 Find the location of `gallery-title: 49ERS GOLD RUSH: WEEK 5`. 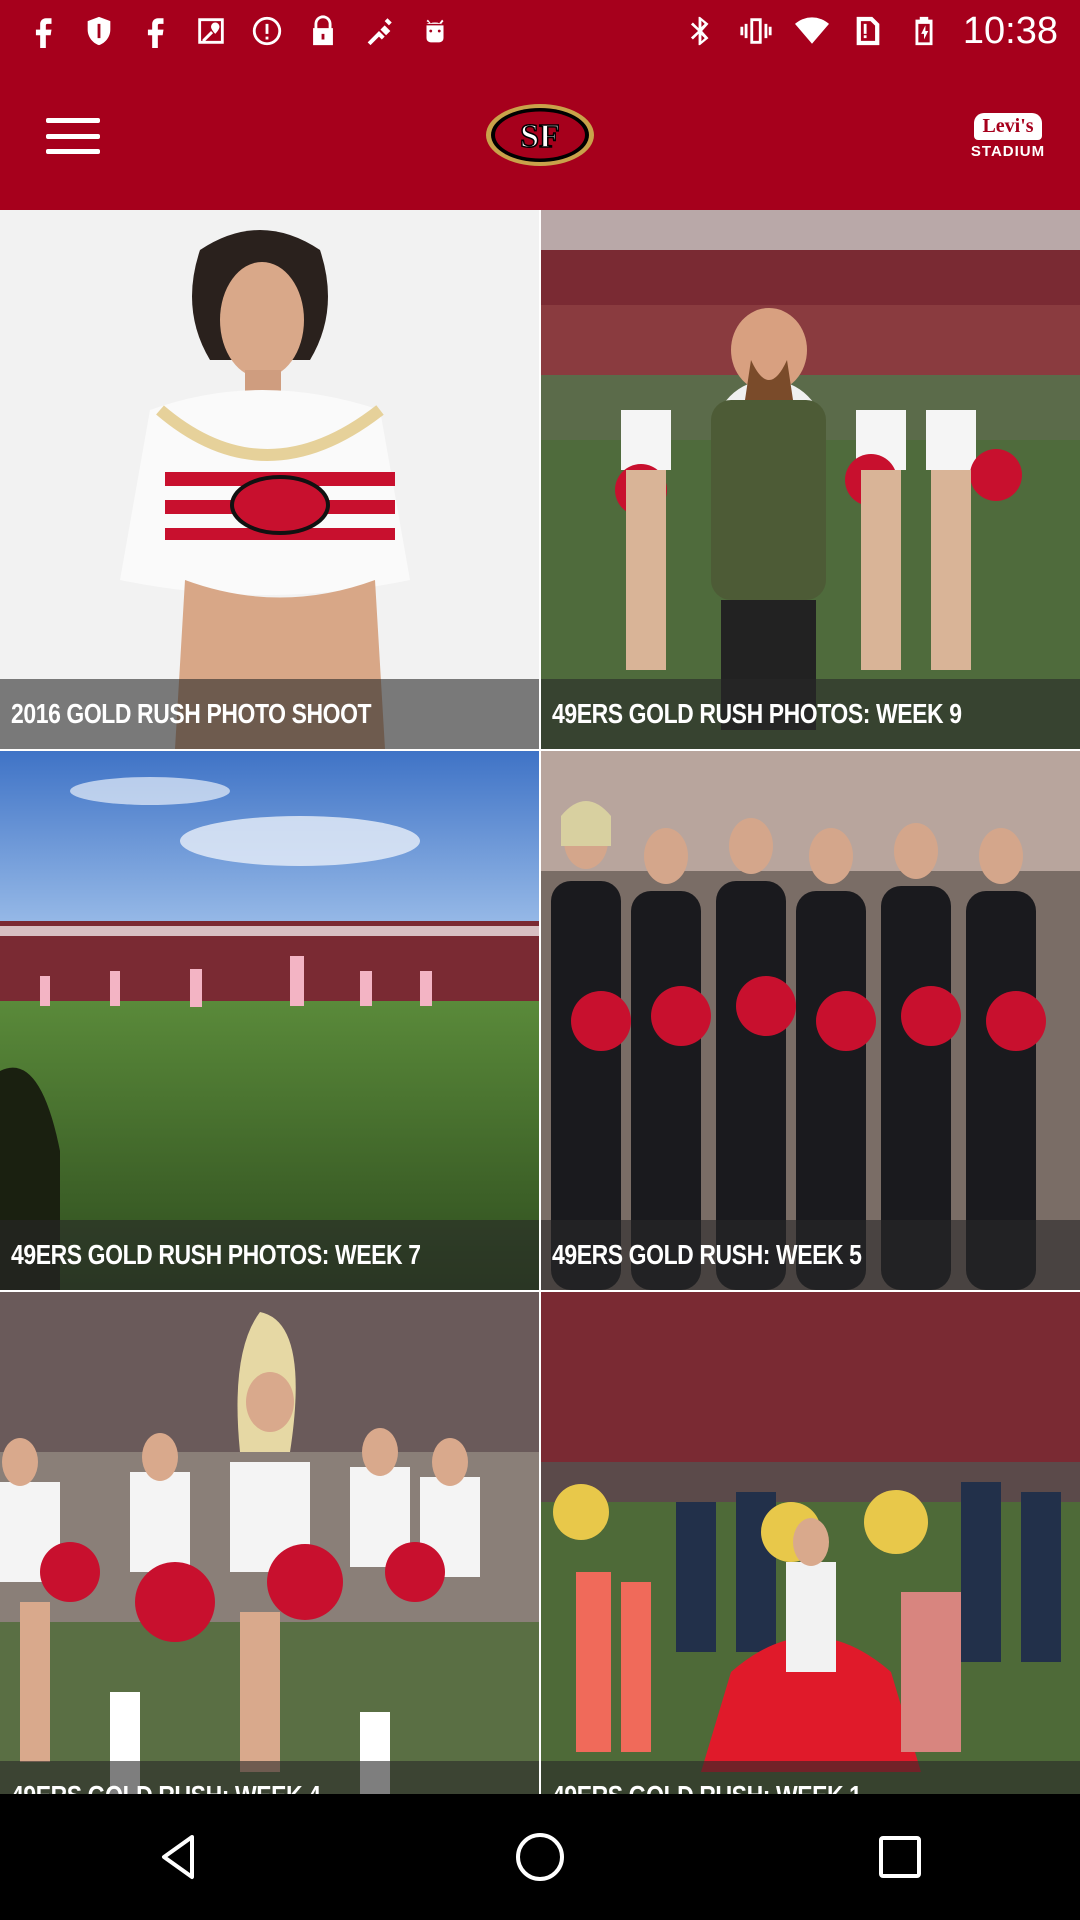

gallery-title: 49ERS GOLD RUSH: WEEK 5 is located at coordinates (707, 1254).